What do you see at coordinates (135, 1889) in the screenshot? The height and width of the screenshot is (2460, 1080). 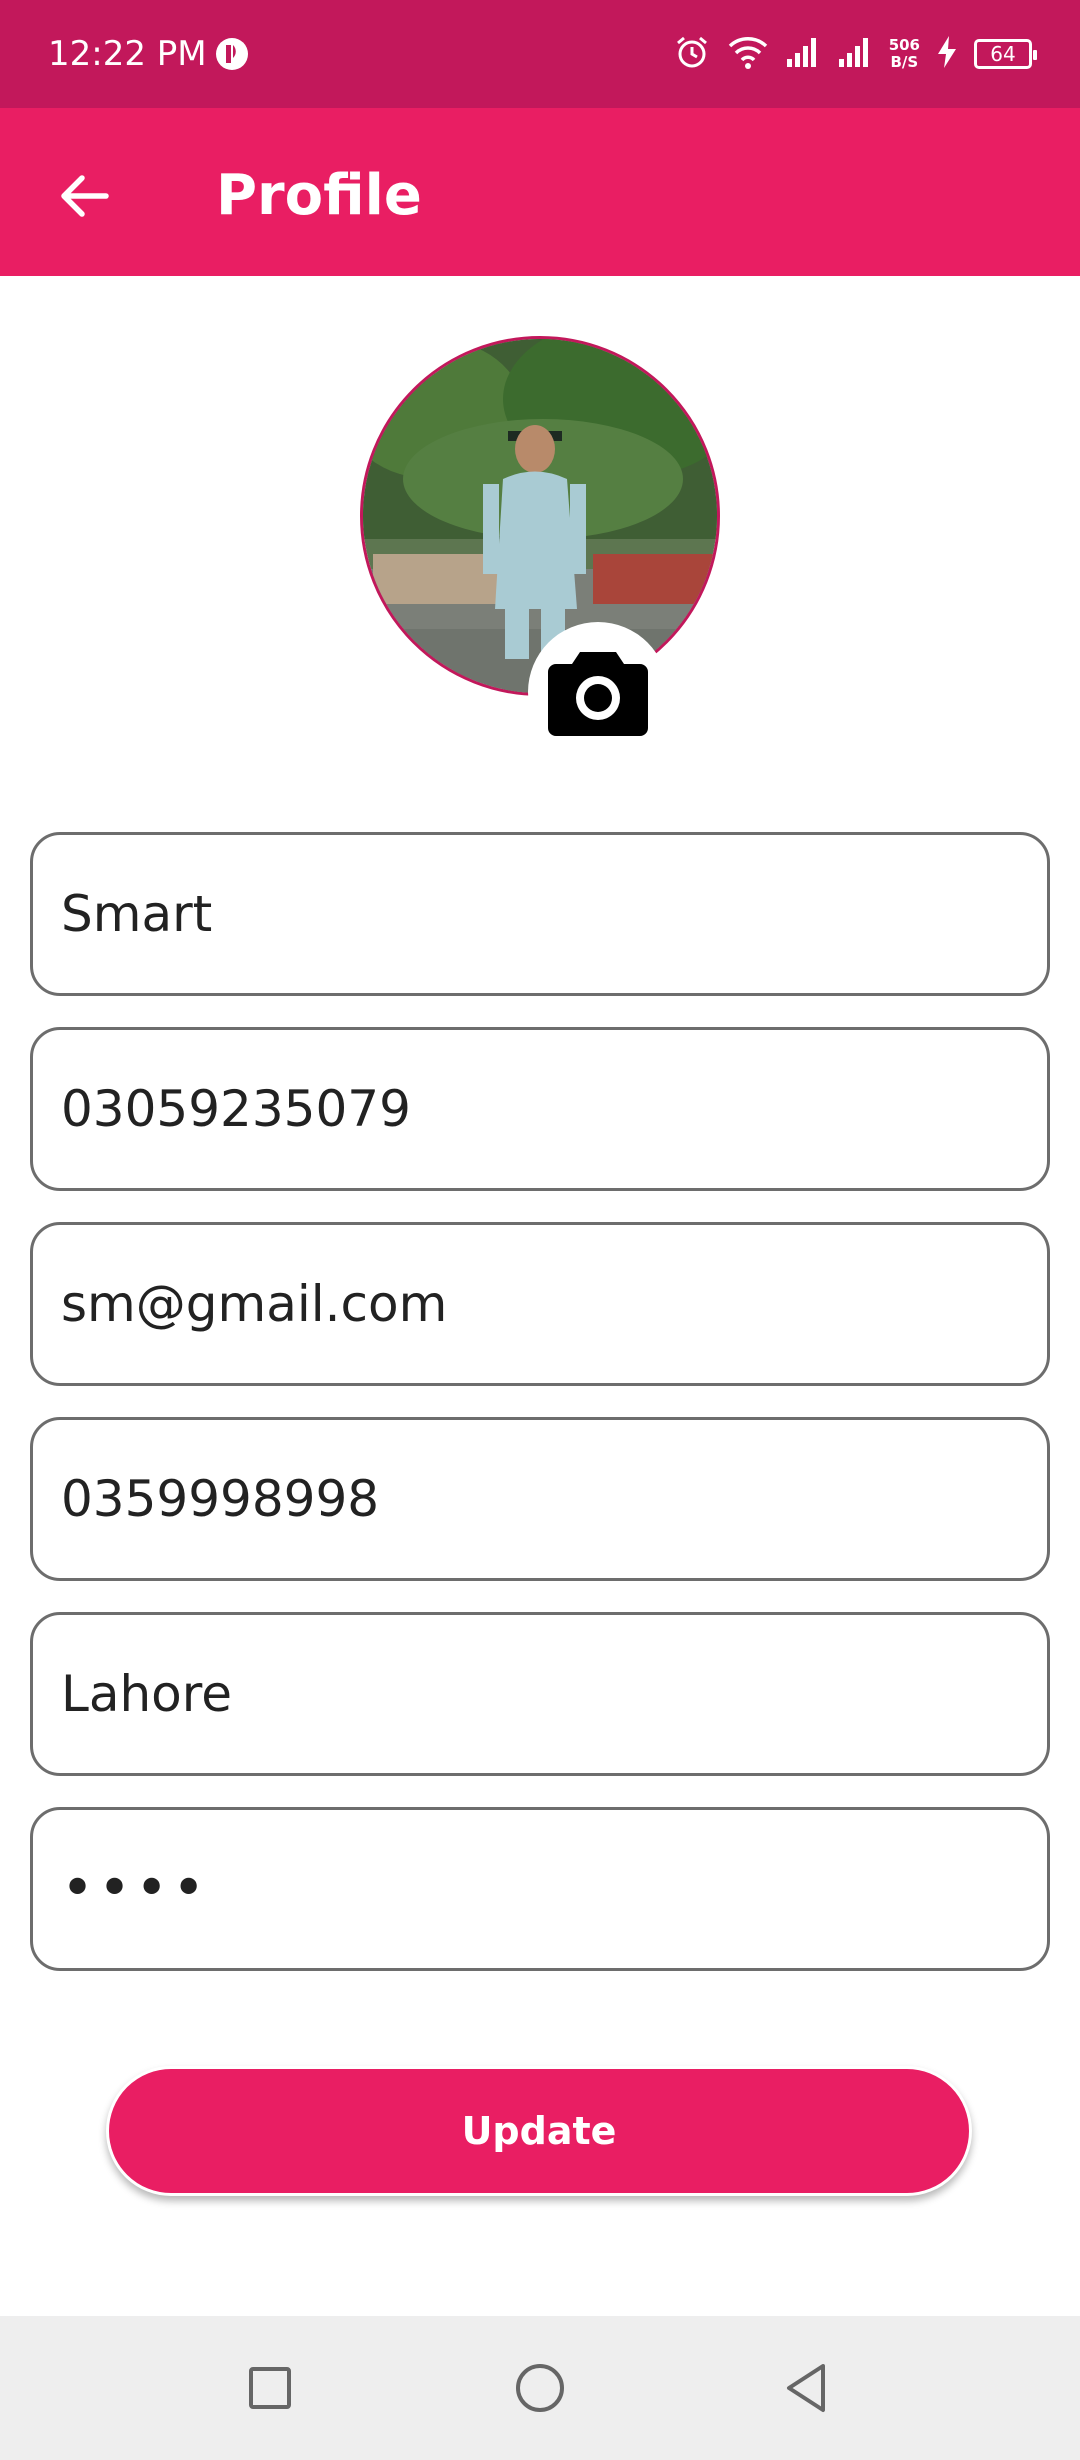 I see `password-input: ••••` at bounding box center [135, 1889].